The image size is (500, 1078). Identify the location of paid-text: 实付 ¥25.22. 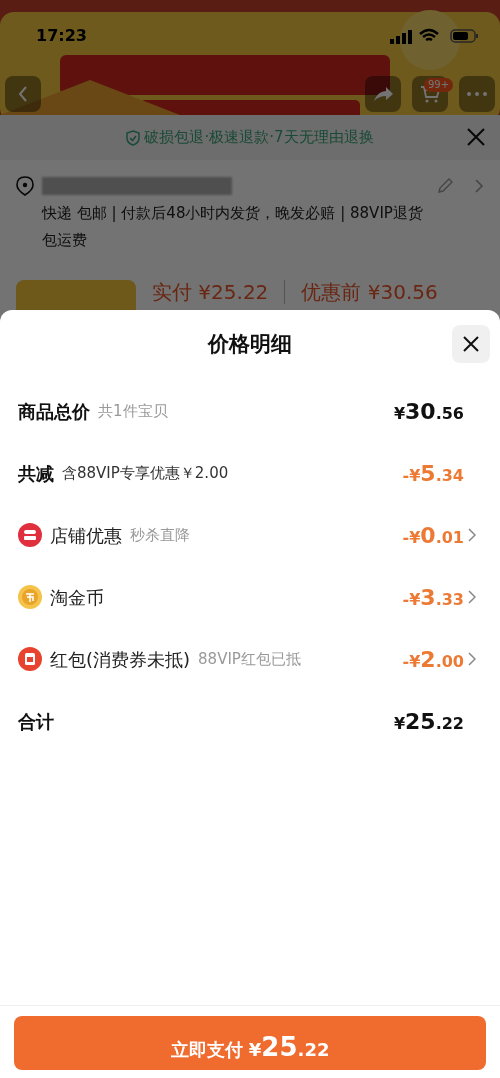
(219, 292).